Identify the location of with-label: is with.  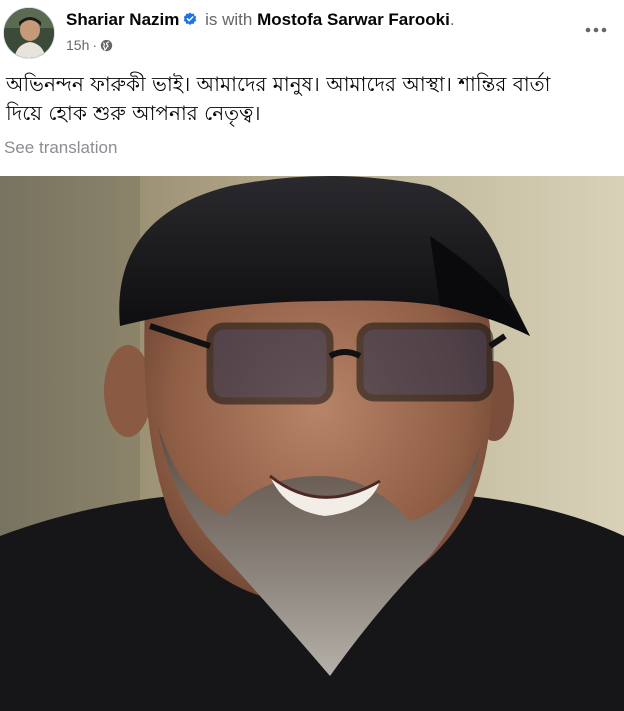
(229, 19).